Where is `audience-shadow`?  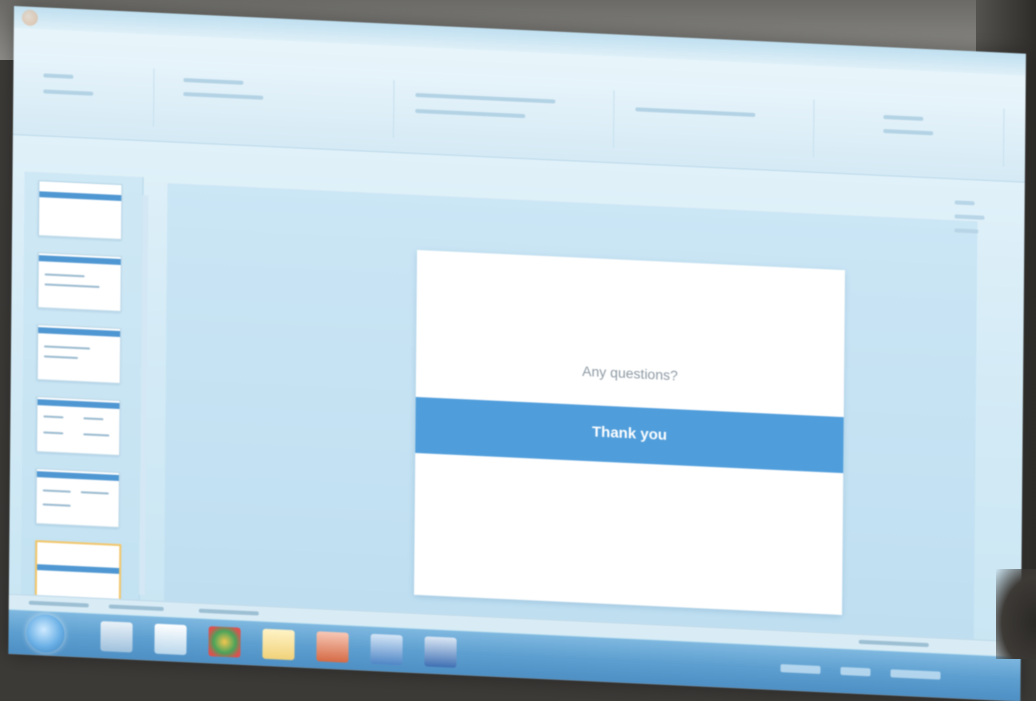
audience-shadow is located at coordinates (1016, 614).